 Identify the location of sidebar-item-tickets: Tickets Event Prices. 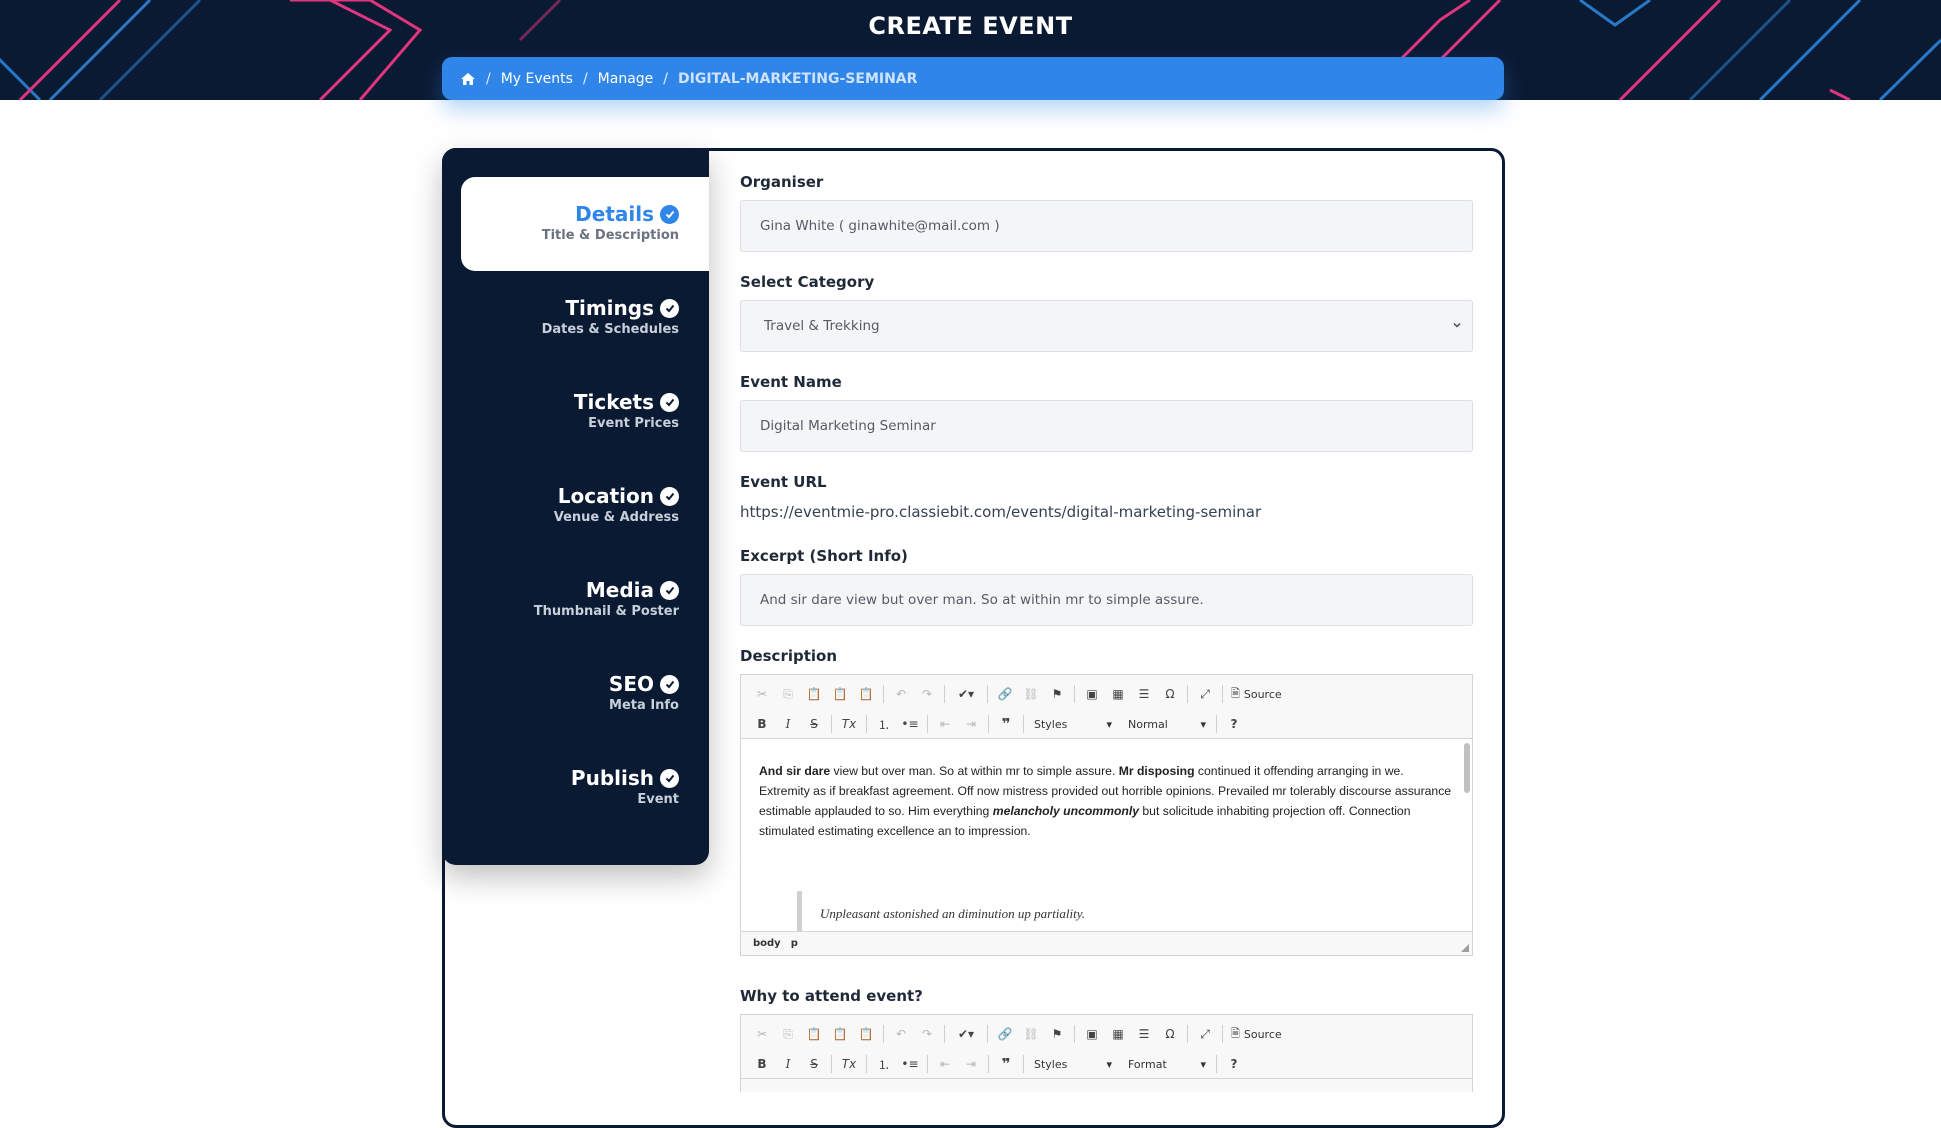
(585, 412).